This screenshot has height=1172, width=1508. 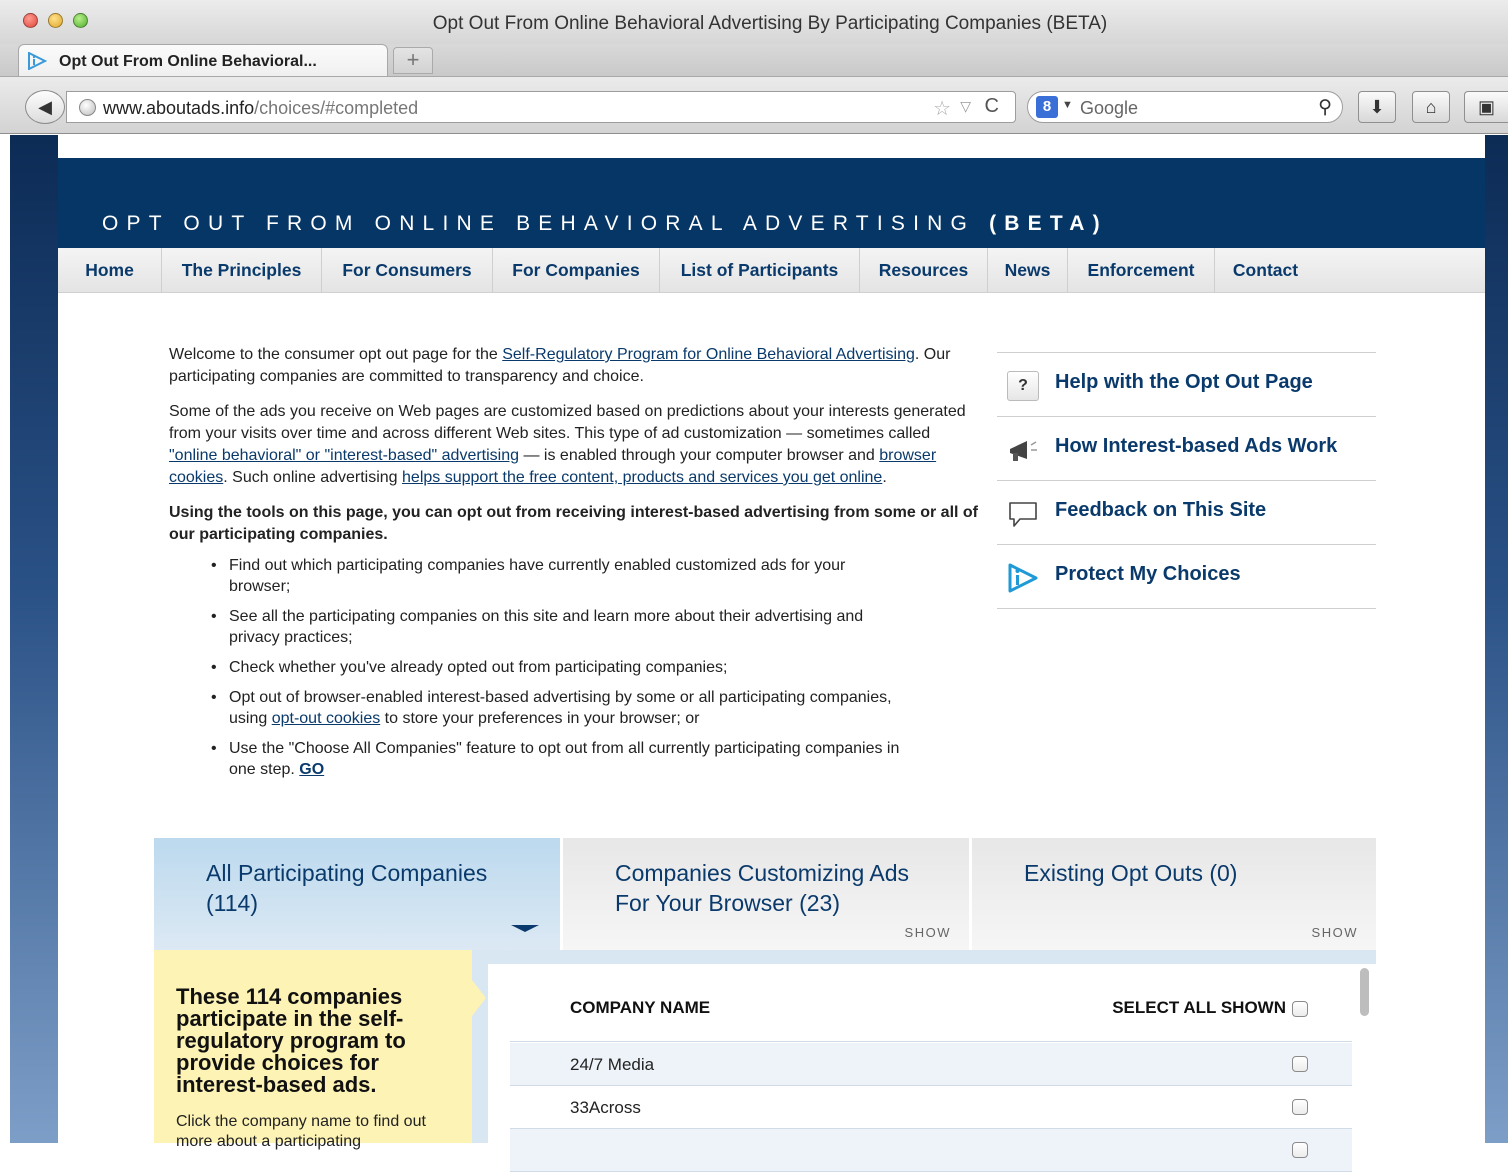 What do you see at coordinates (55, 20) in the screenshot?
I see `window-minimize-button` at bounding box center [55, 20].